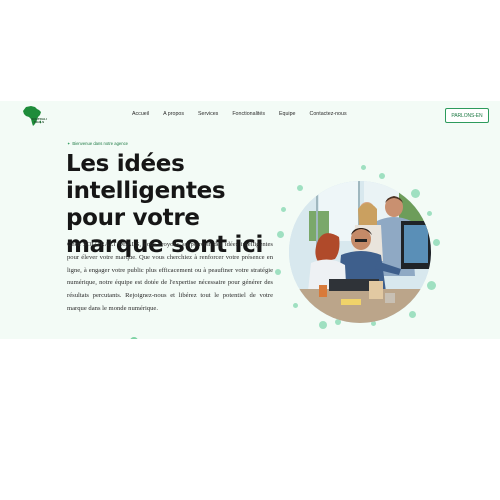 Image resolution: width=500 pixels, height=500 pixels. I want to click on team-photo, so click(360, 252).